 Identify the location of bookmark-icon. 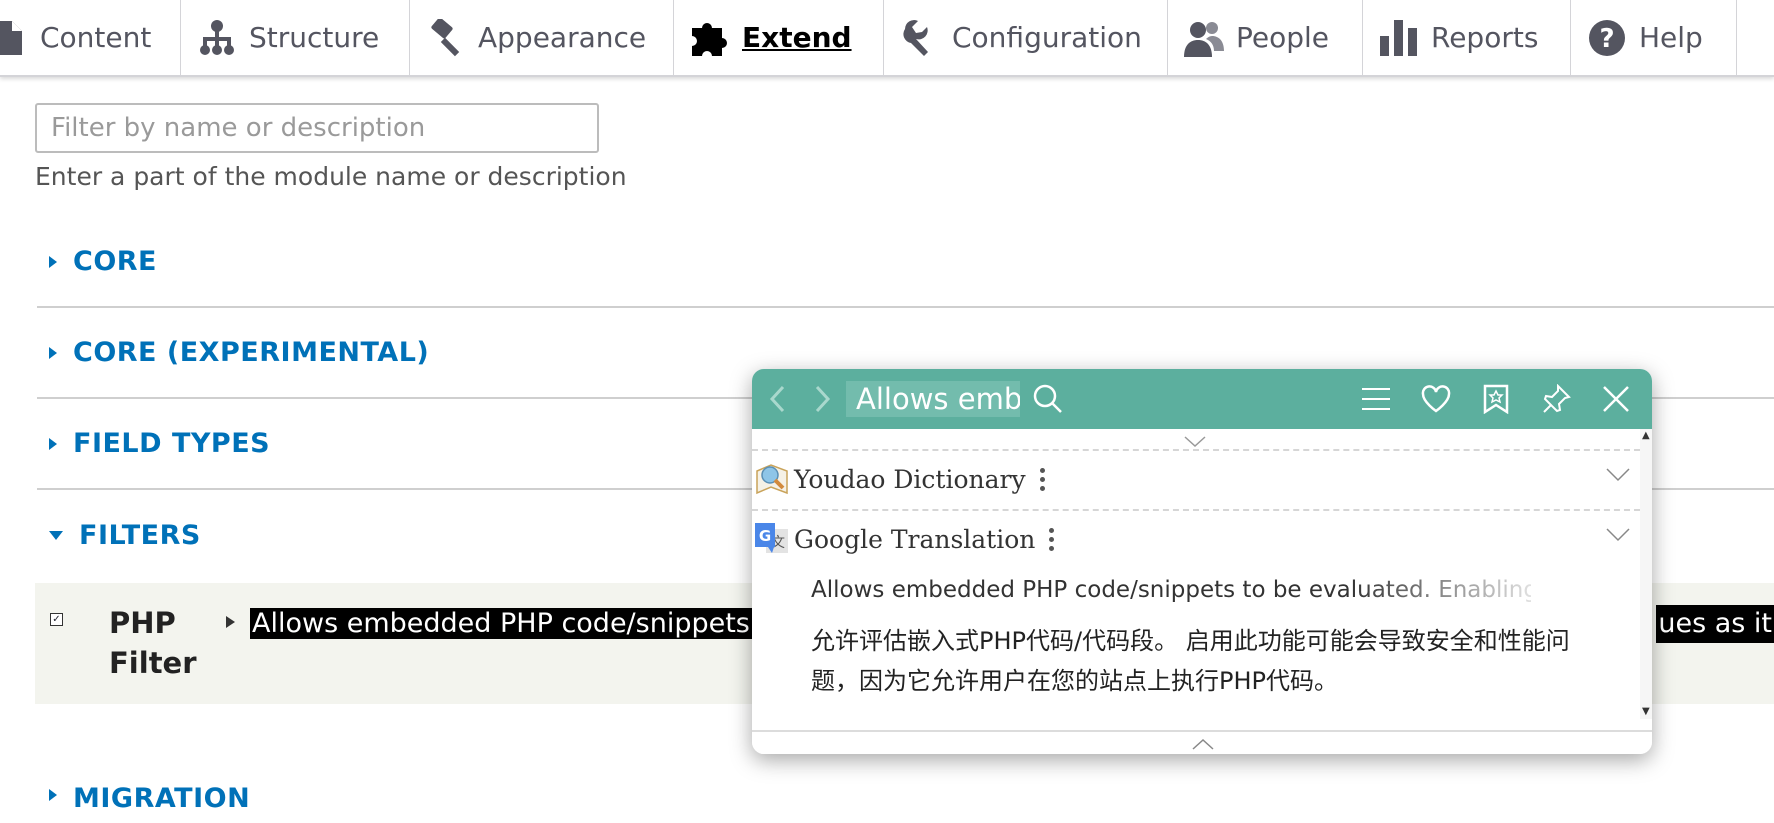
(1496, 399).